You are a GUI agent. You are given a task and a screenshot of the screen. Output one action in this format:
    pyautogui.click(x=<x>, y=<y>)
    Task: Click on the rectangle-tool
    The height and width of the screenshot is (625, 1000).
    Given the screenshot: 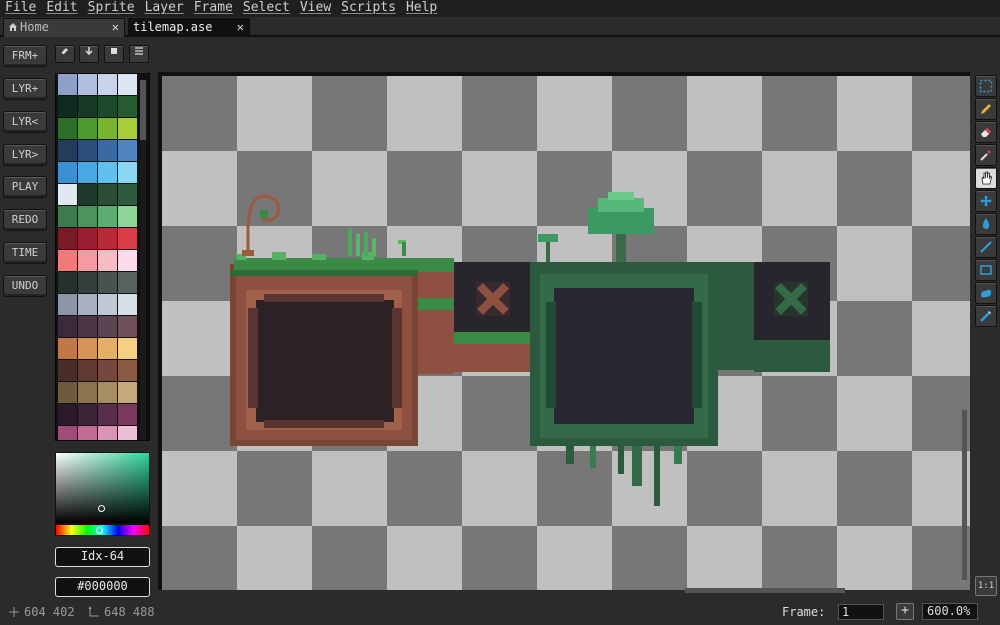 What is the action you would take?
    pyautogui.click(x=986, y=270)
    